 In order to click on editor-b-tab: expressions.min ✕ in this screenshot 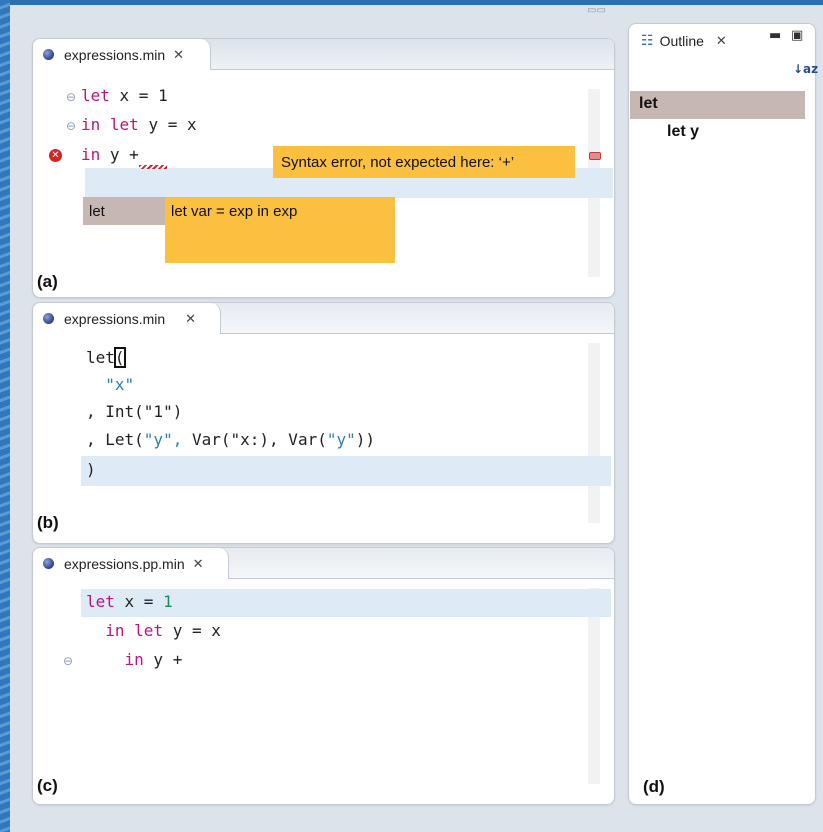, I will do `click(127, 318)`.